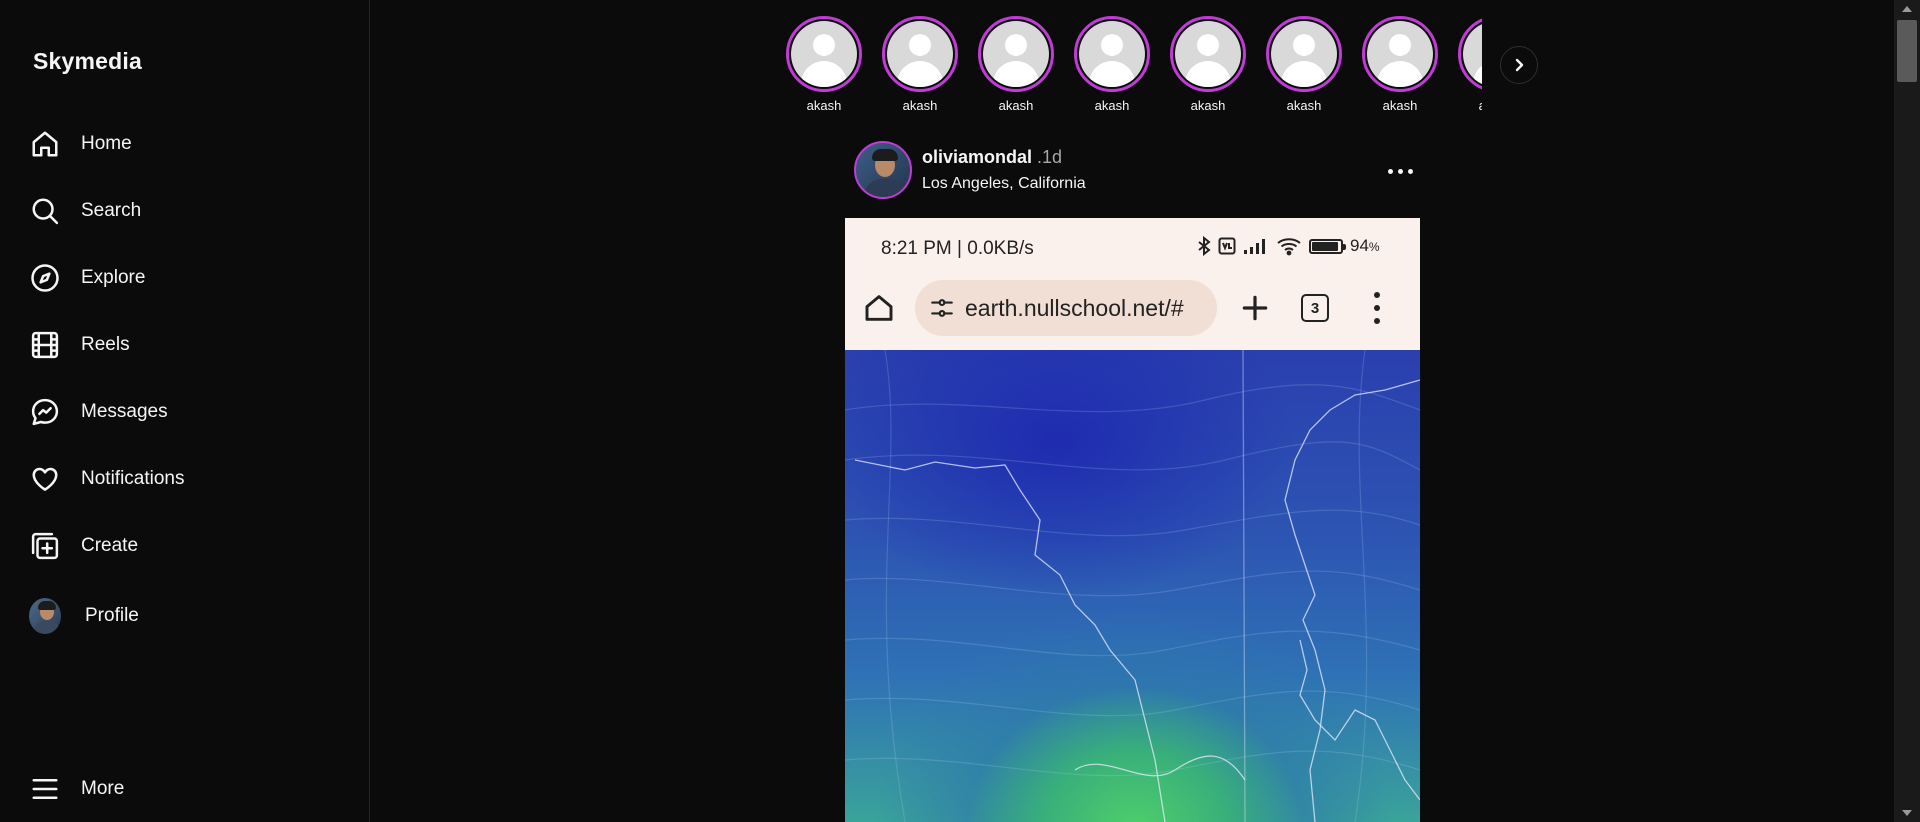  What do you see at coordinates (110, 545) in the screenshot?
I see `sidebar-item-label: Create` at bounding box center [110, 545].